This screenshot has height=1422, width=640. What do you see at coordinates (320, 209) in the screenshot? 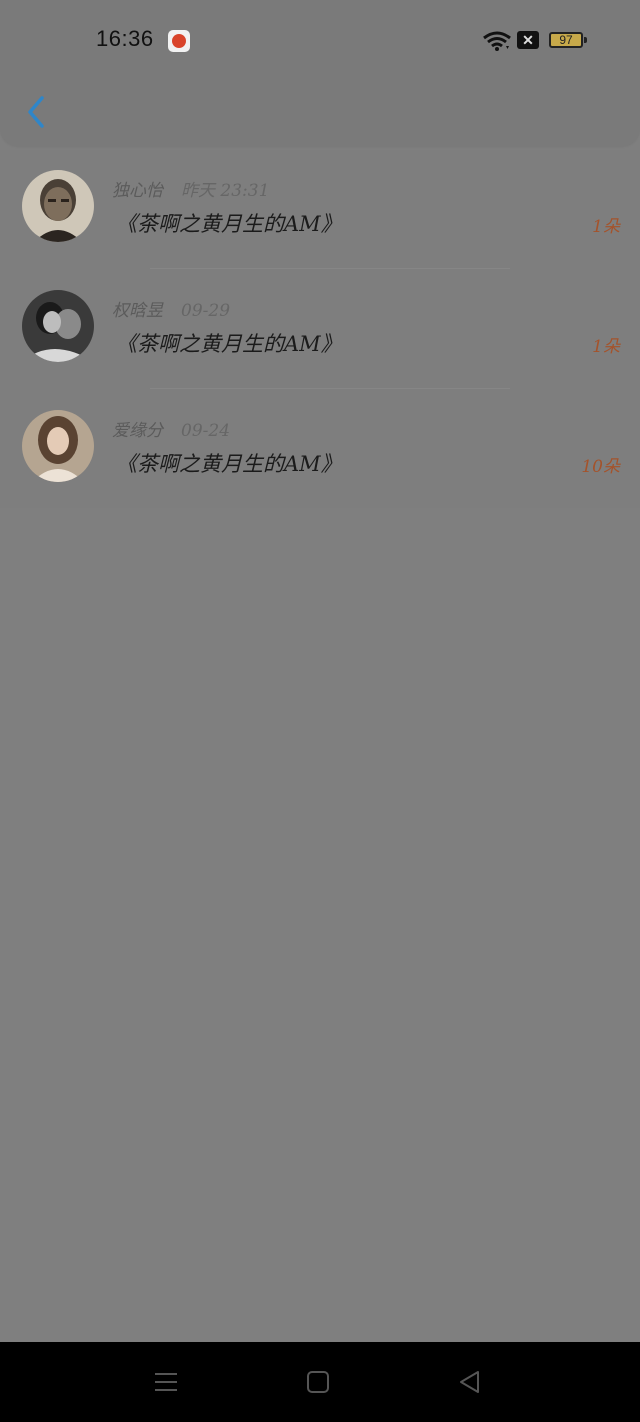
I see `list-item: 独心怡 昨天 23:31 《茶啊之黄月生的AM》 1朵` at bounding box center [320, 209].